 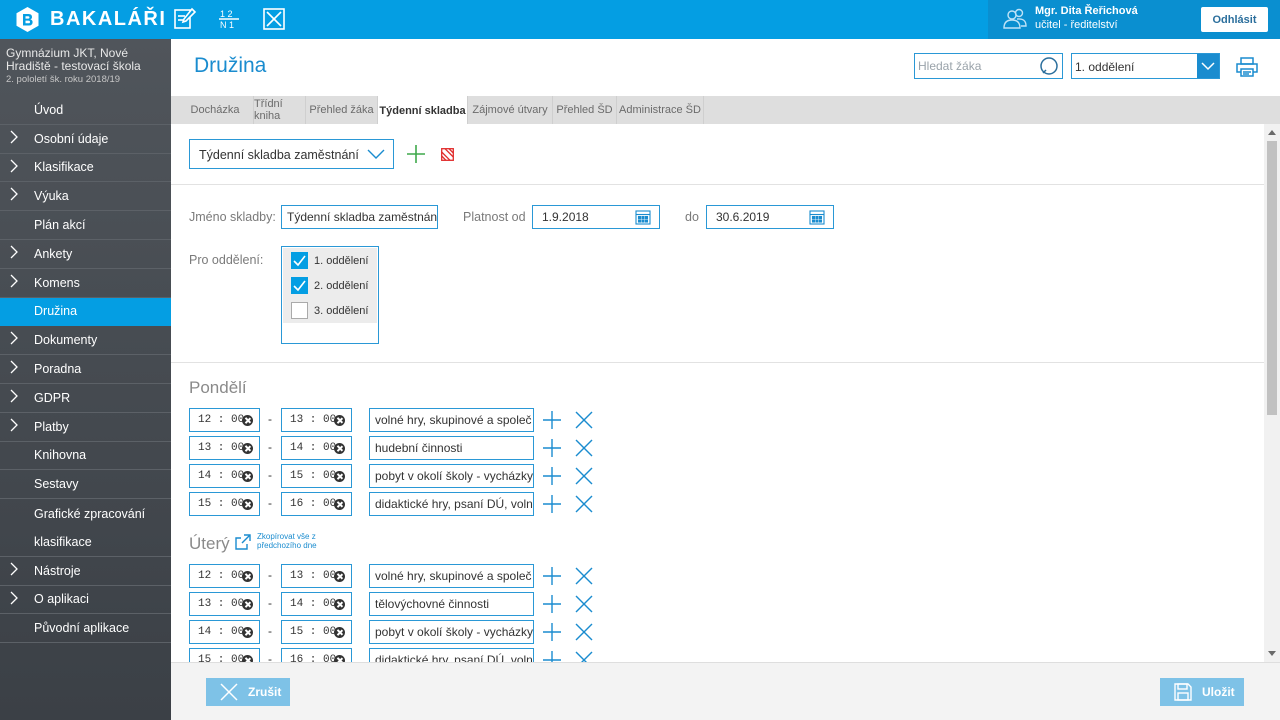 I want to click on logout-button: Odhlásit, so click(x=1234, y=19).